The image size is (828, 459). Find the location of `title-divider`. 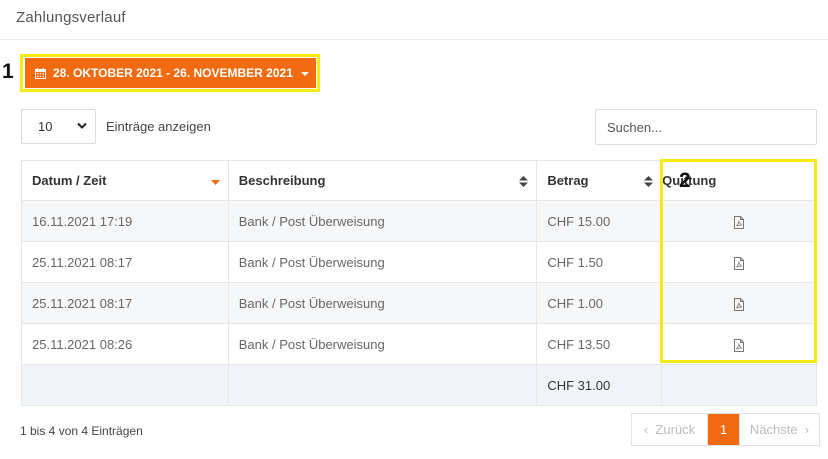

title-divider is located at coordinates (414, 39).